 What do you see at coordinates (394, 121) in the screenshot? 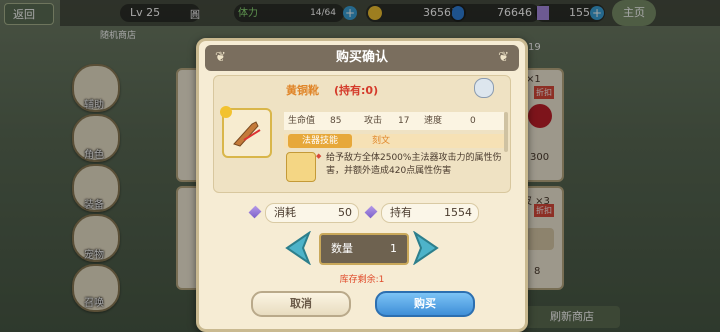
I see `stats-row: 生命值 85 攻击 17 速度 0` at bounding box center [394, 121].